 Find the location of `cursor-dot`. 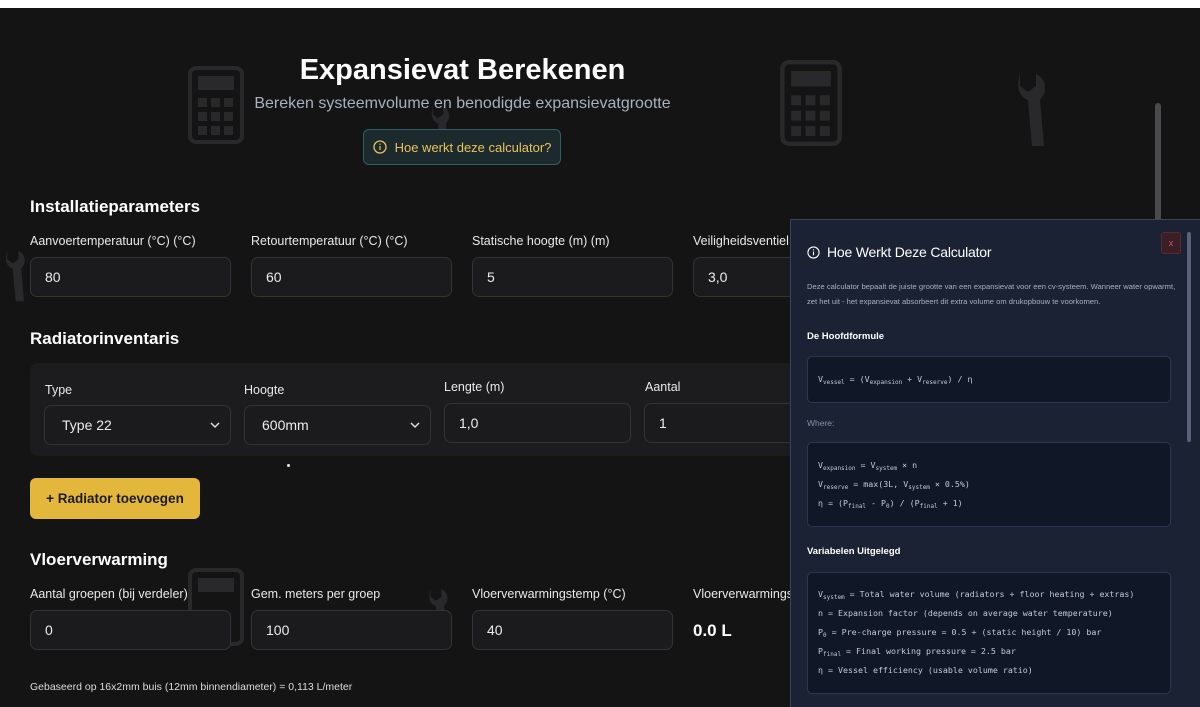

cursor-dot is located at coordinates (288, 465).